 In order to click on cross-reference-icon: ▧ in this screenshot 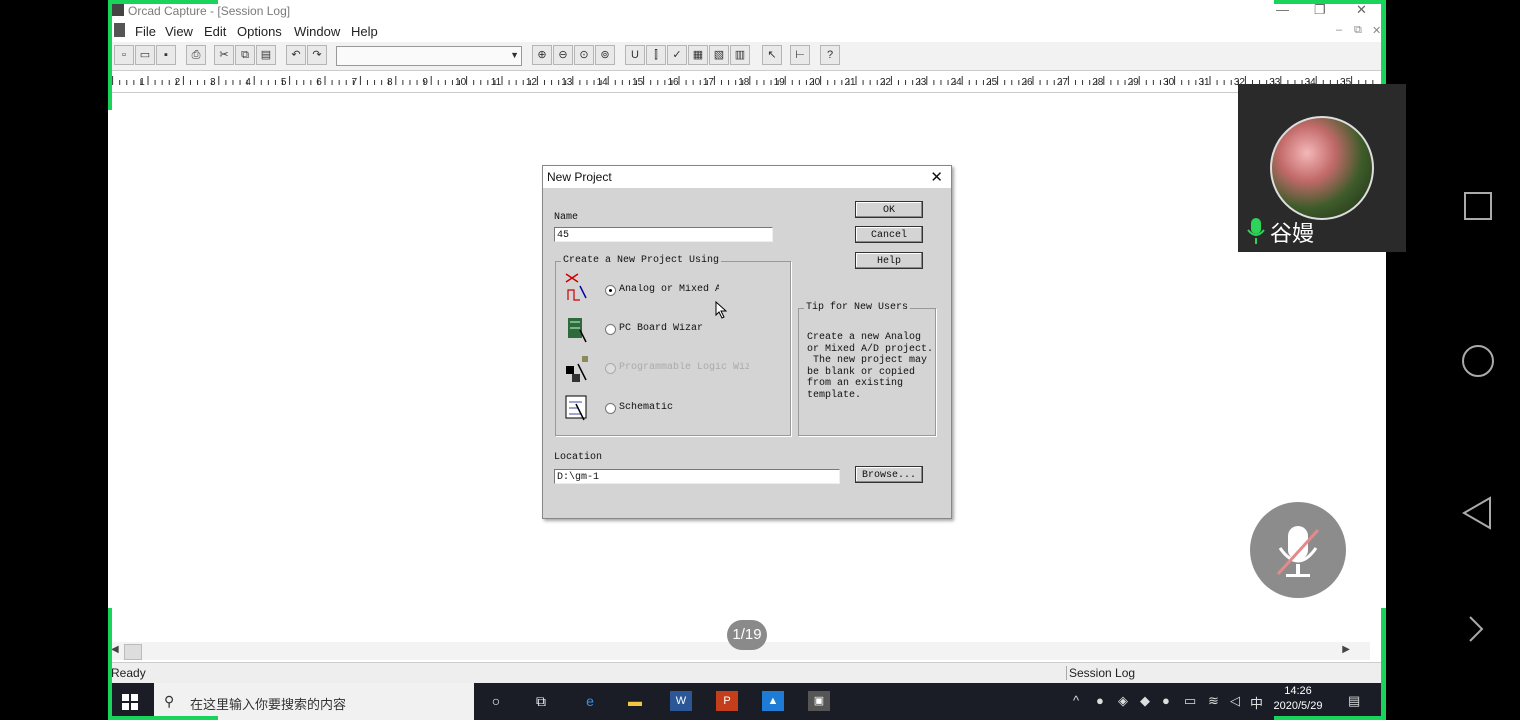, I will do `click(719, 55)`.